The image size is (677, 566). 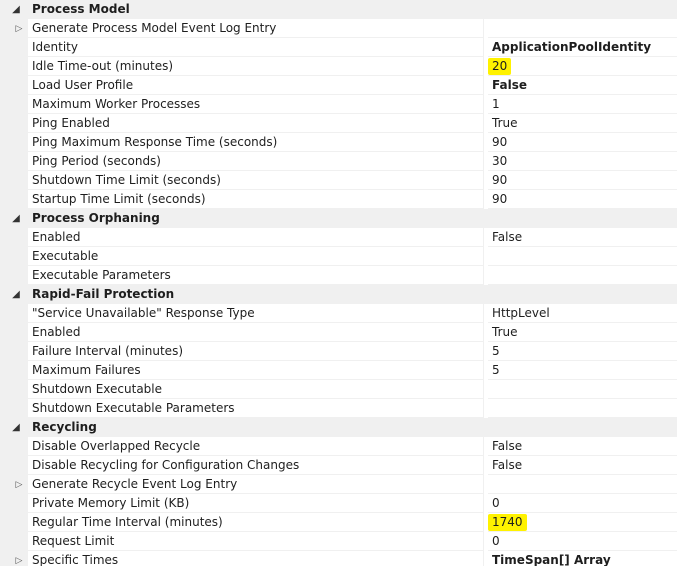 I want to click on property-row-request-limit: Request Limit 0, so click(x=338, y=541).